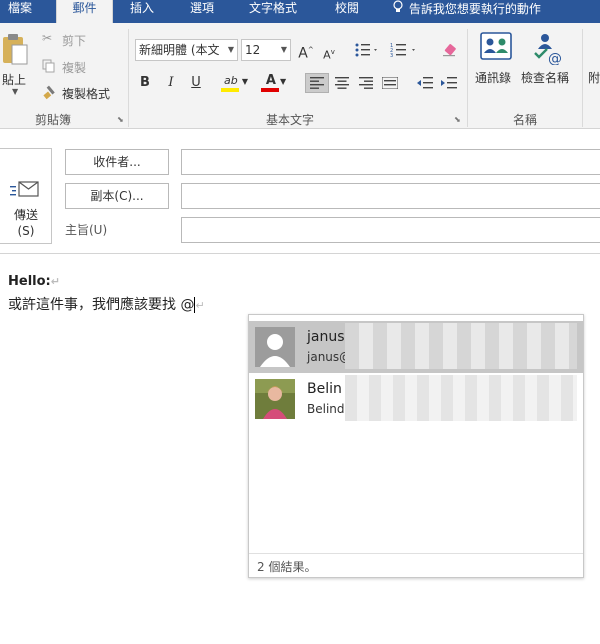  Describe the element at coordinates (461, 398) in the screenshot. I see `redacted-region` at that location.